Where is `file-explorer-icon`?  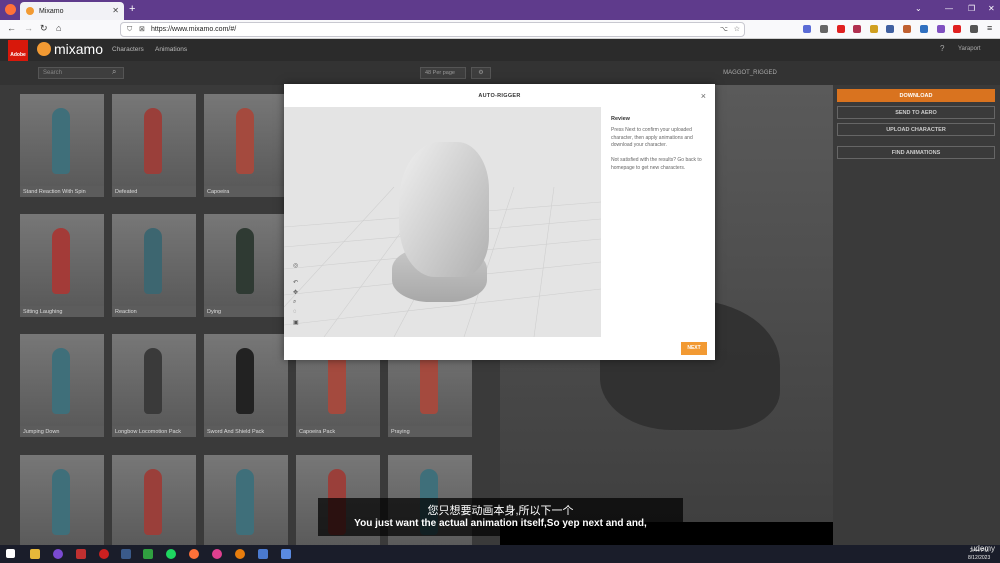 file-explorer-icon is located at coordinates (35, 554).